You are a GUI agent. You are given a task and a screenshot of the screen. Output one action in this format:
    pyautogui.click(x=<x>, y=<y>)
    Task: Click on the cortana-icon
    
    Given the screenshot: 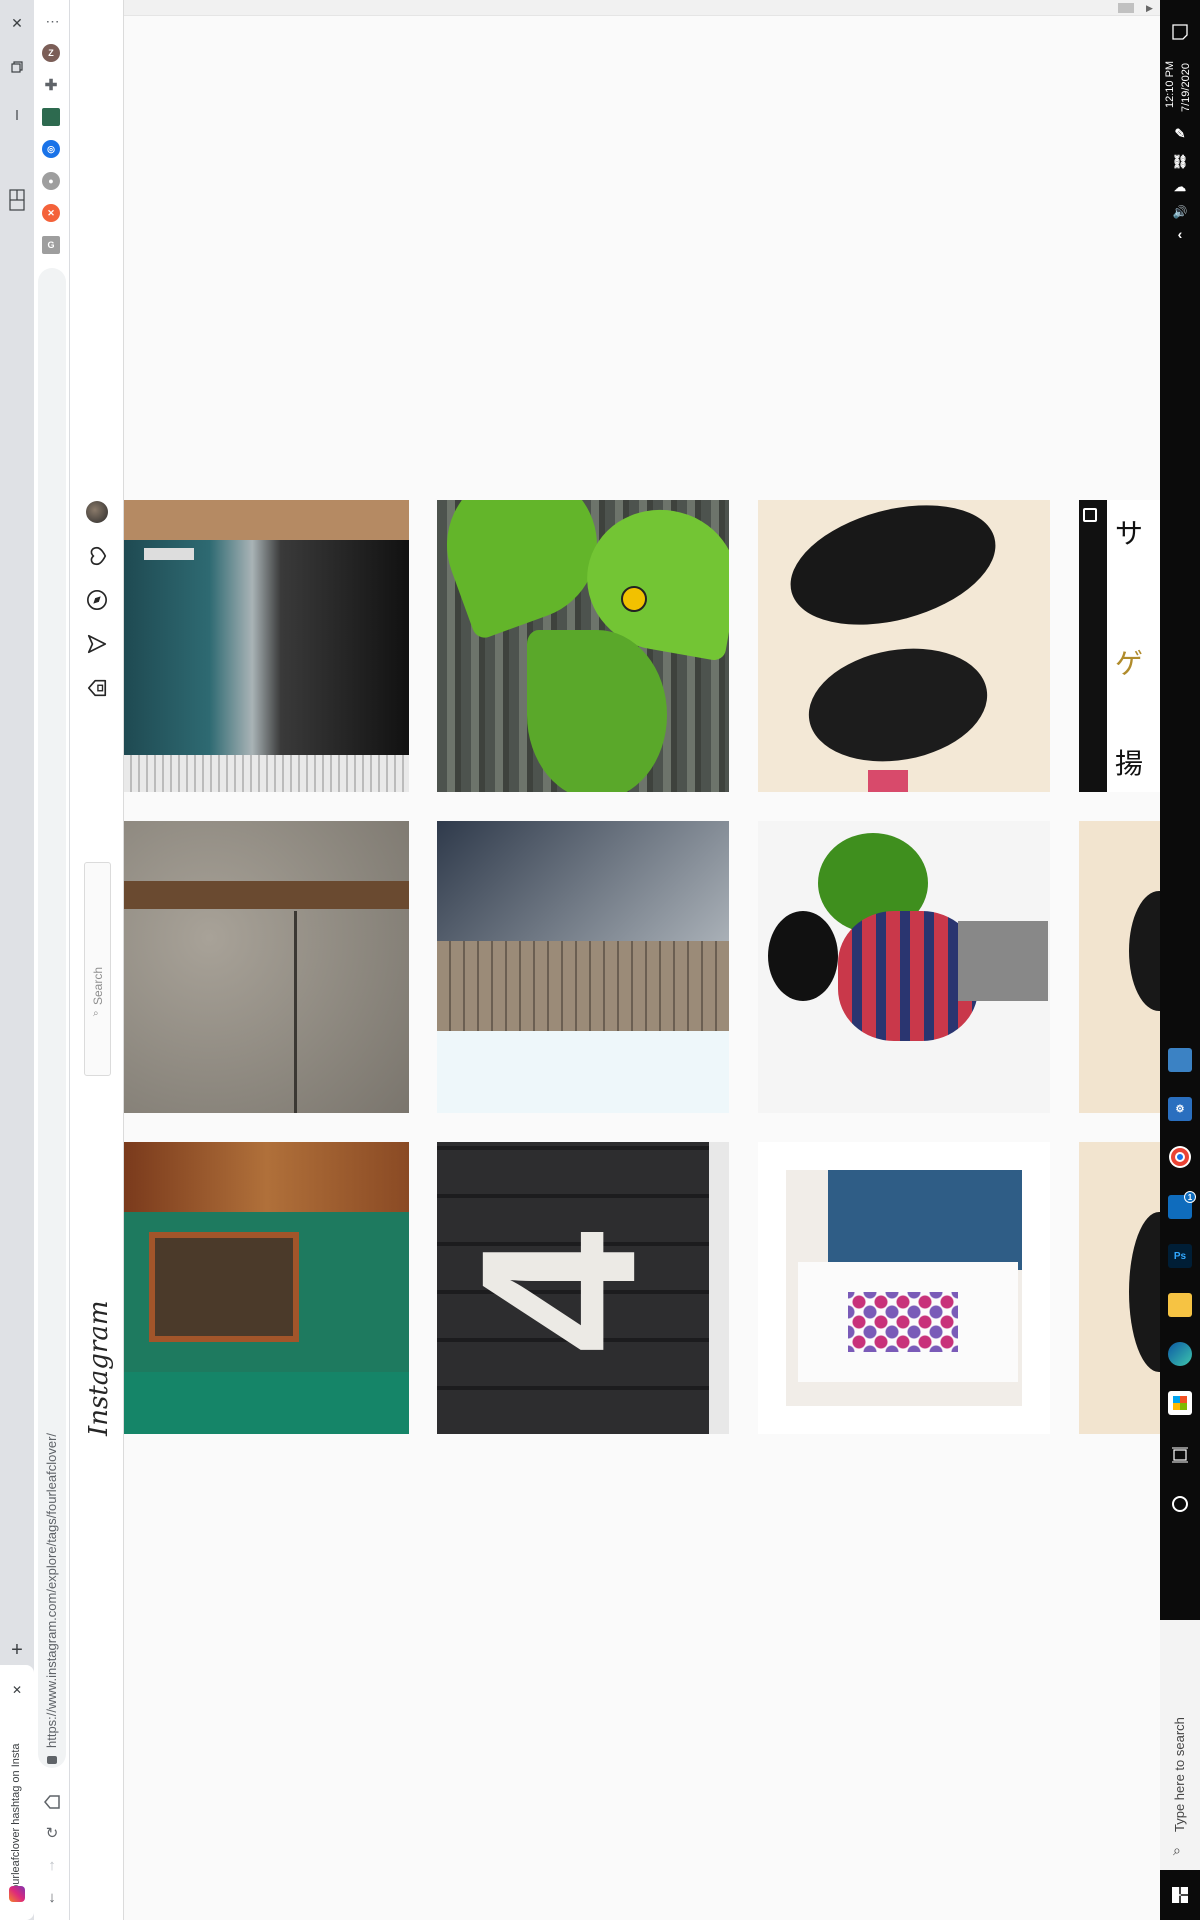 What is the action you would take?
    pyautogui.click(x=1180, y=1504)
    